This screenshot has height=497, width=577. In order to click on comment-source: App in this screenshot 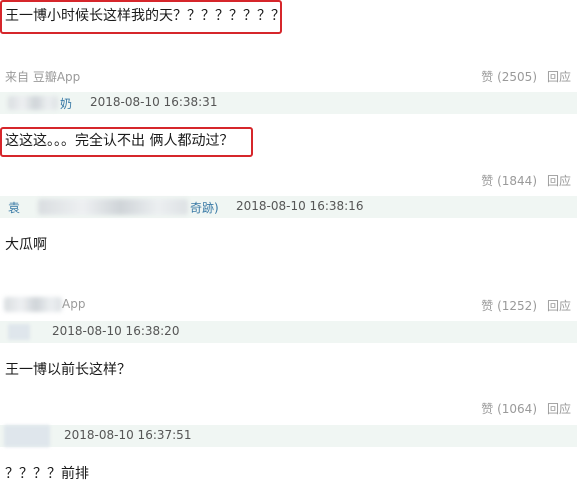, I will do `click(74, 304)`.